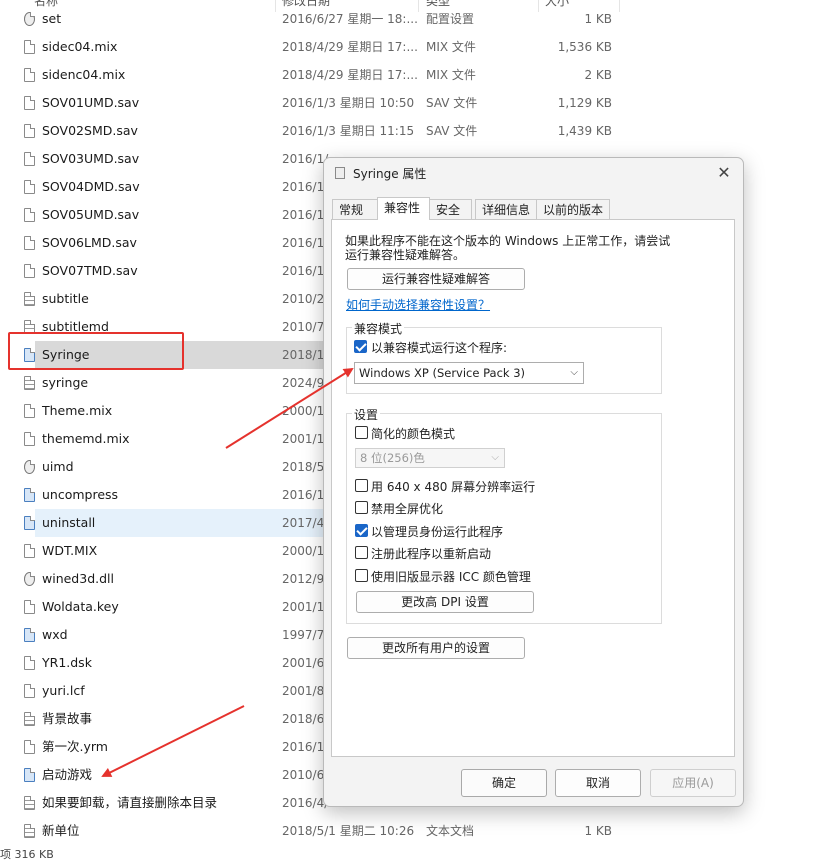 This screenshot has width=821, height=862. Describe the element at coordinates (361, 575) in the screenshot. I see `legacy-icc-checkbox` at that location.